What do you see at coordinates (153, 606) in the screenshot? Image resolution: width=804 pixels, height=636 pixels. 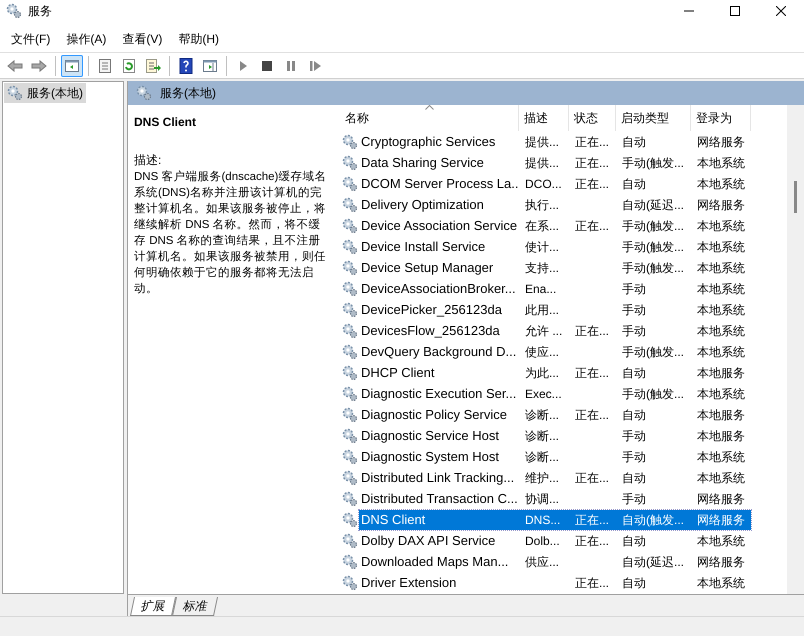 I see `tab: 扩展` at bounding box center [153, 606].